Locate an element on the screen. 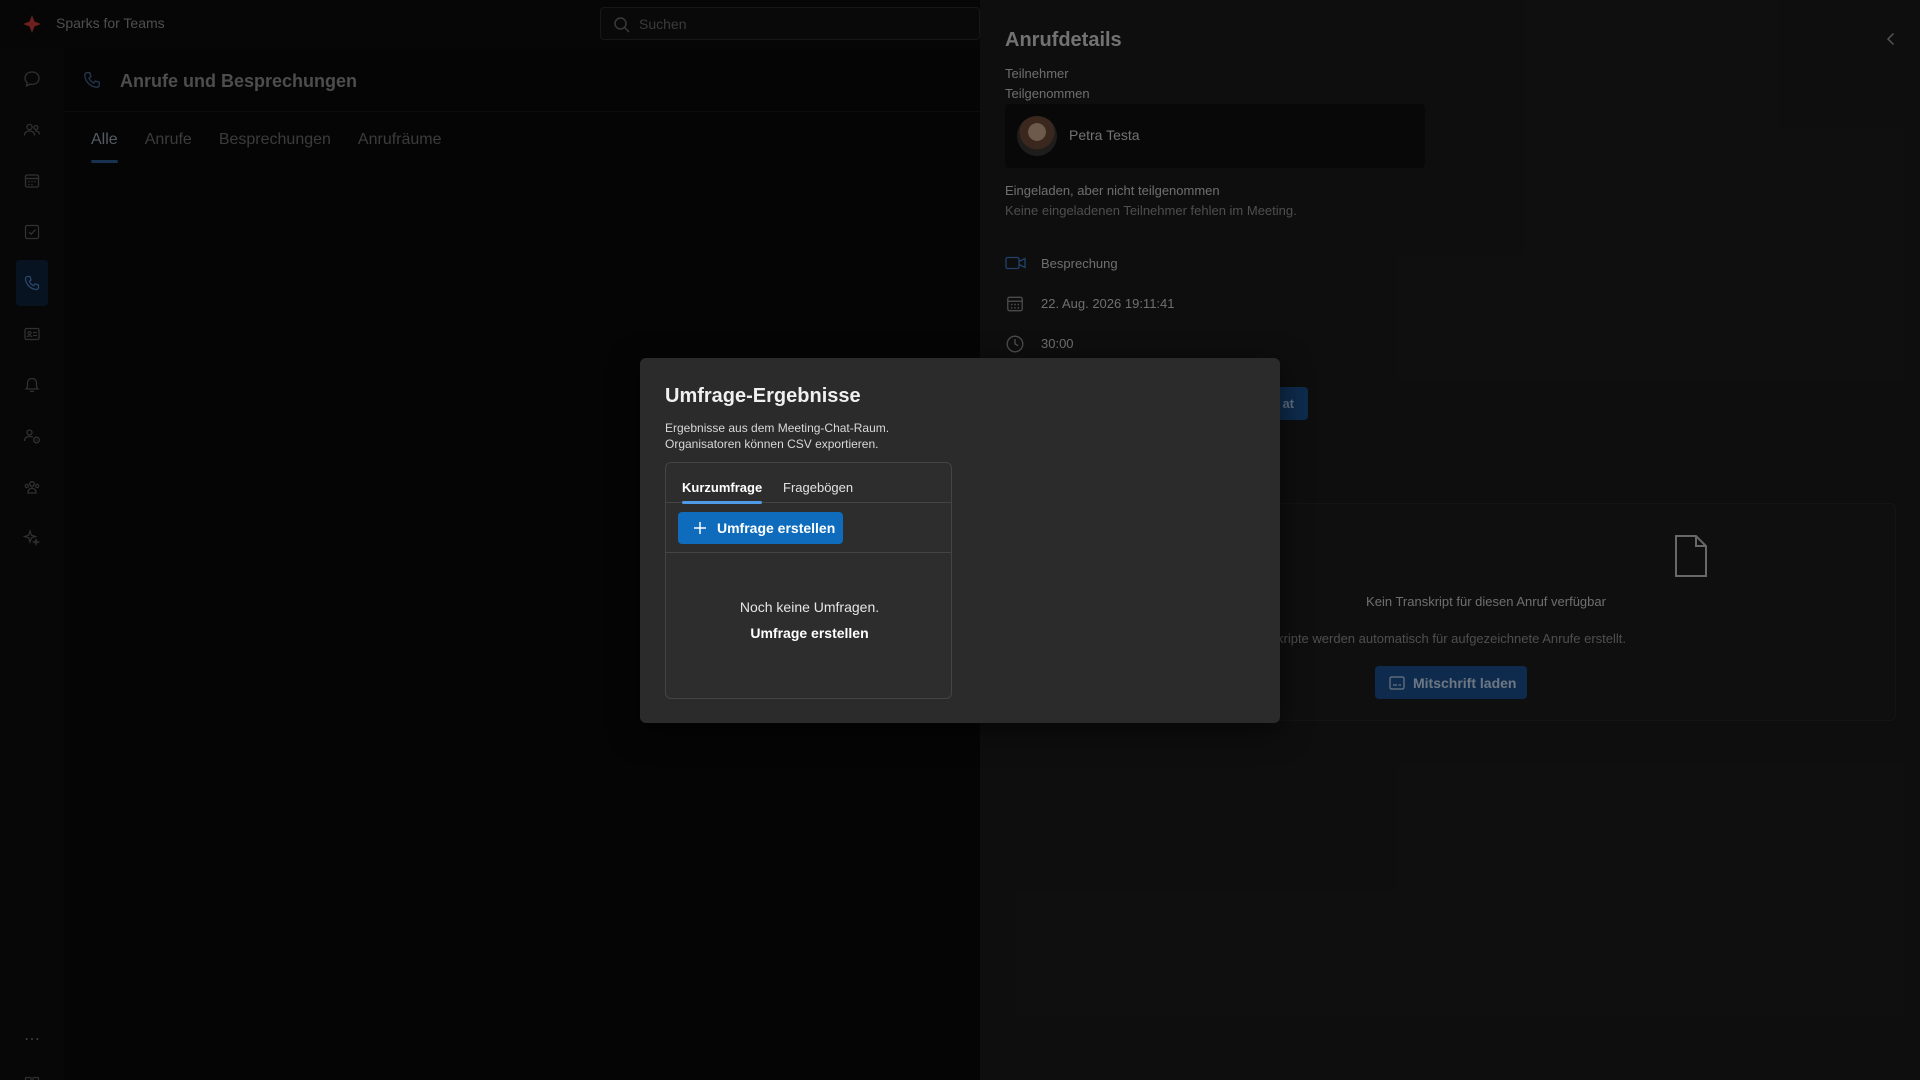 The width and height of the screenshot is (1920, 1080). create-poll-link: Umfrage erstellen is located at coordinates (808, 633).